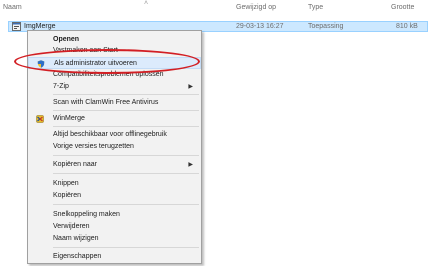 Image resolution: width=428 pixels, height=266 pixels. I want to click on menu-item-label: Altijd beschikbaar voor offlinegebruik, so click(110, 134).